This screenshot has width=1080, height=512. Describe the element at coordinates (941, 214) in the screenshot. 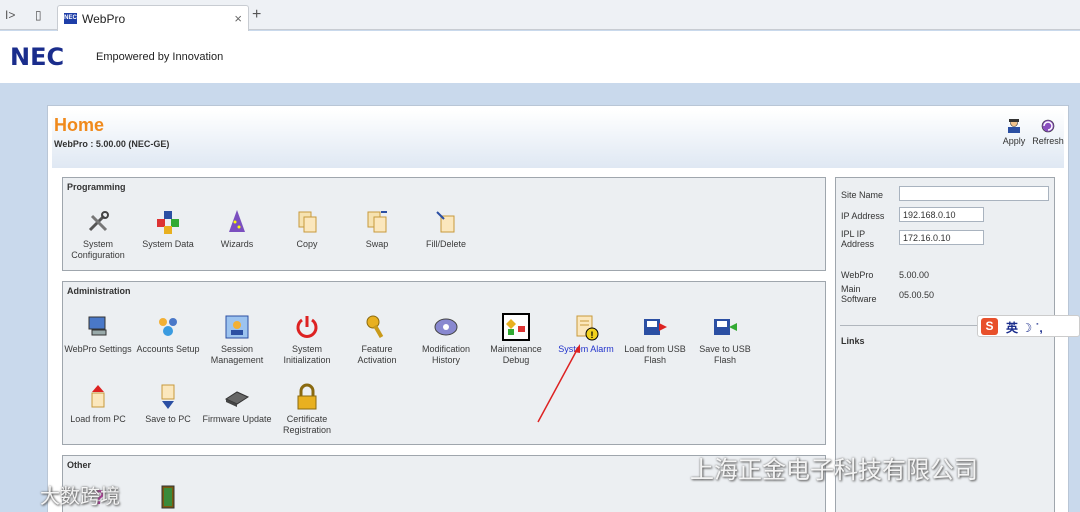

I see `ip-address-field: 192.168.0.10` at that location.